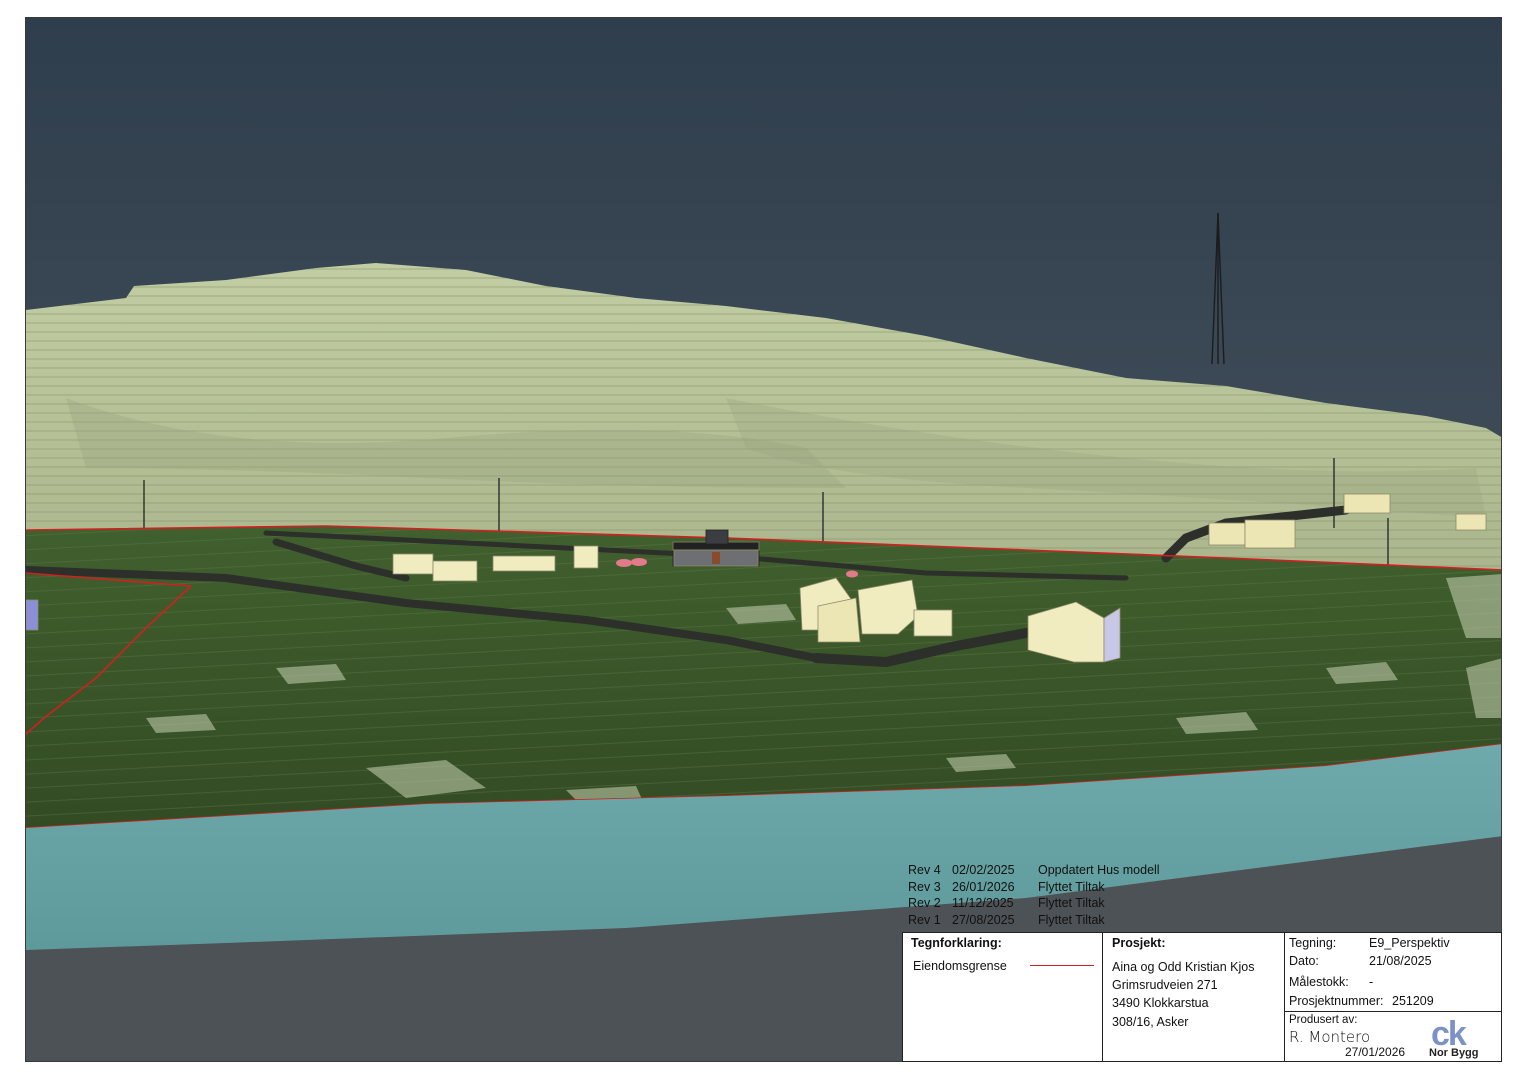 This screenshot has height=1080, width=1528. I want to click on revision-id: Rev 3, so click(924, 886).